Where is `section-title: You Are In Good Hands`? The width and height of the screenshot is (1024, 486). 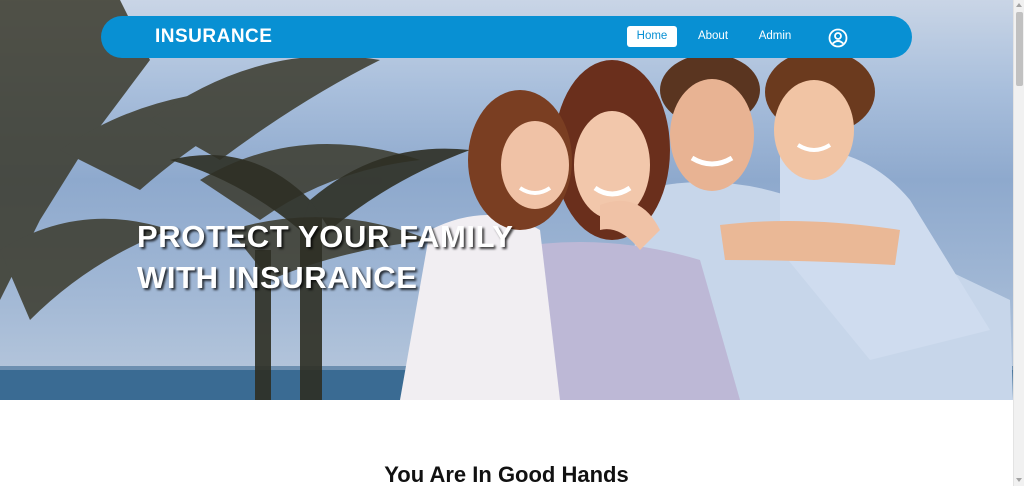
section-title: You Are In Good Hands is located at coordinates (506, 474).